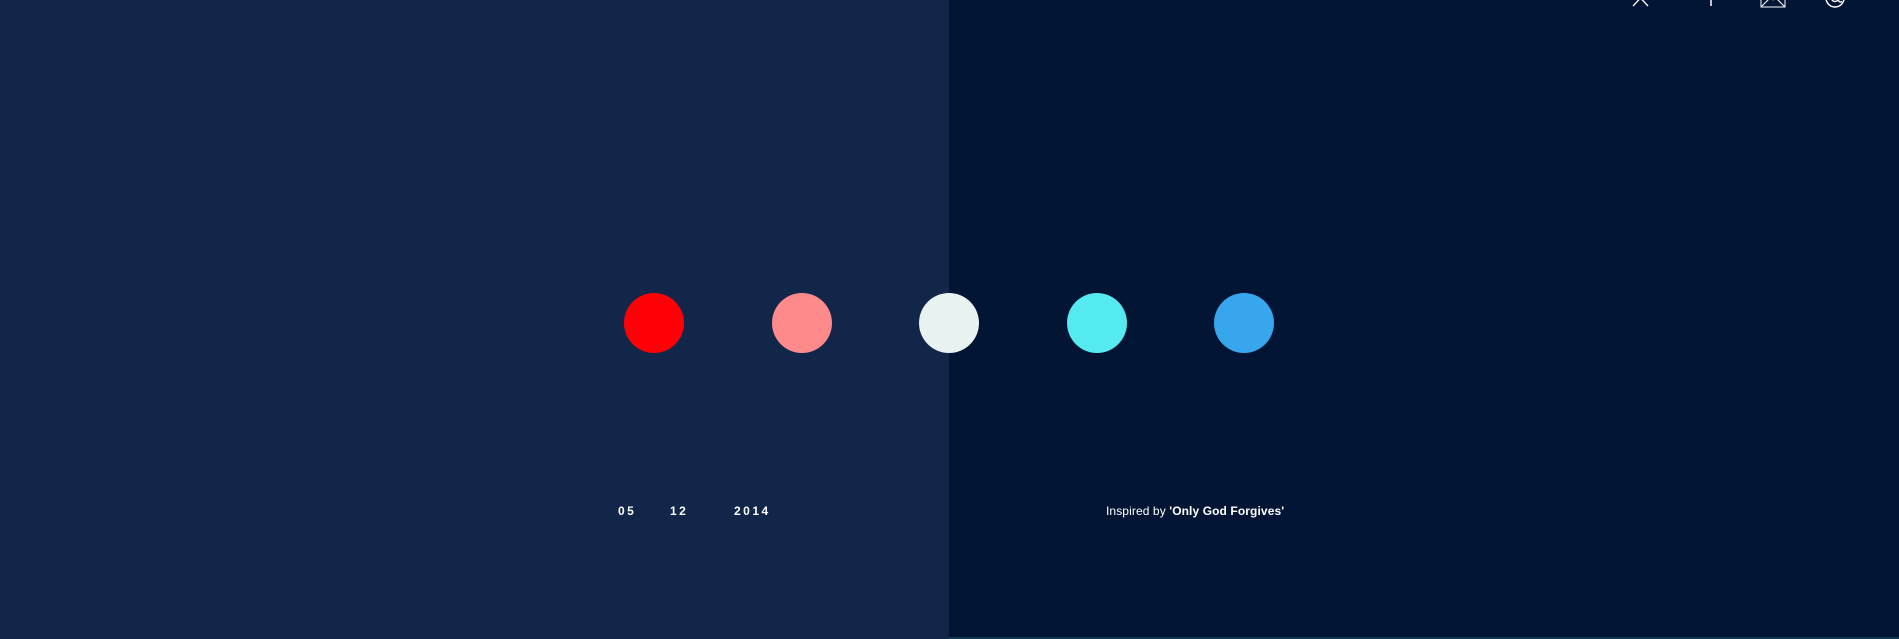 This screenshot has width=1899, height=639. I want to click on date-month: 12, so click(679, 511).